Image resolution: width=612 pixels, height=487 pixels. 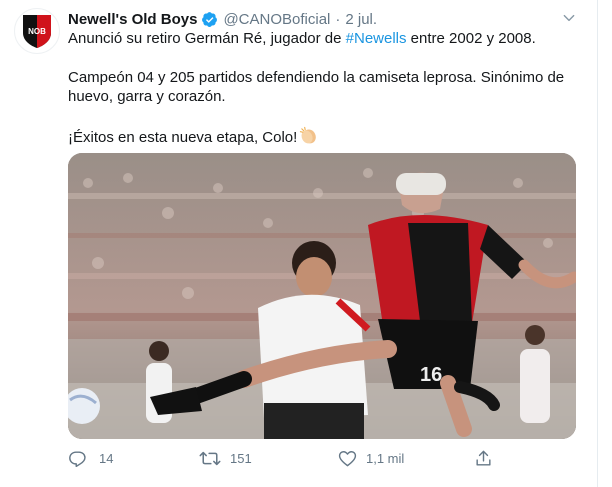 I want to click on svg-text: NOB, so click(x=37, y=31).